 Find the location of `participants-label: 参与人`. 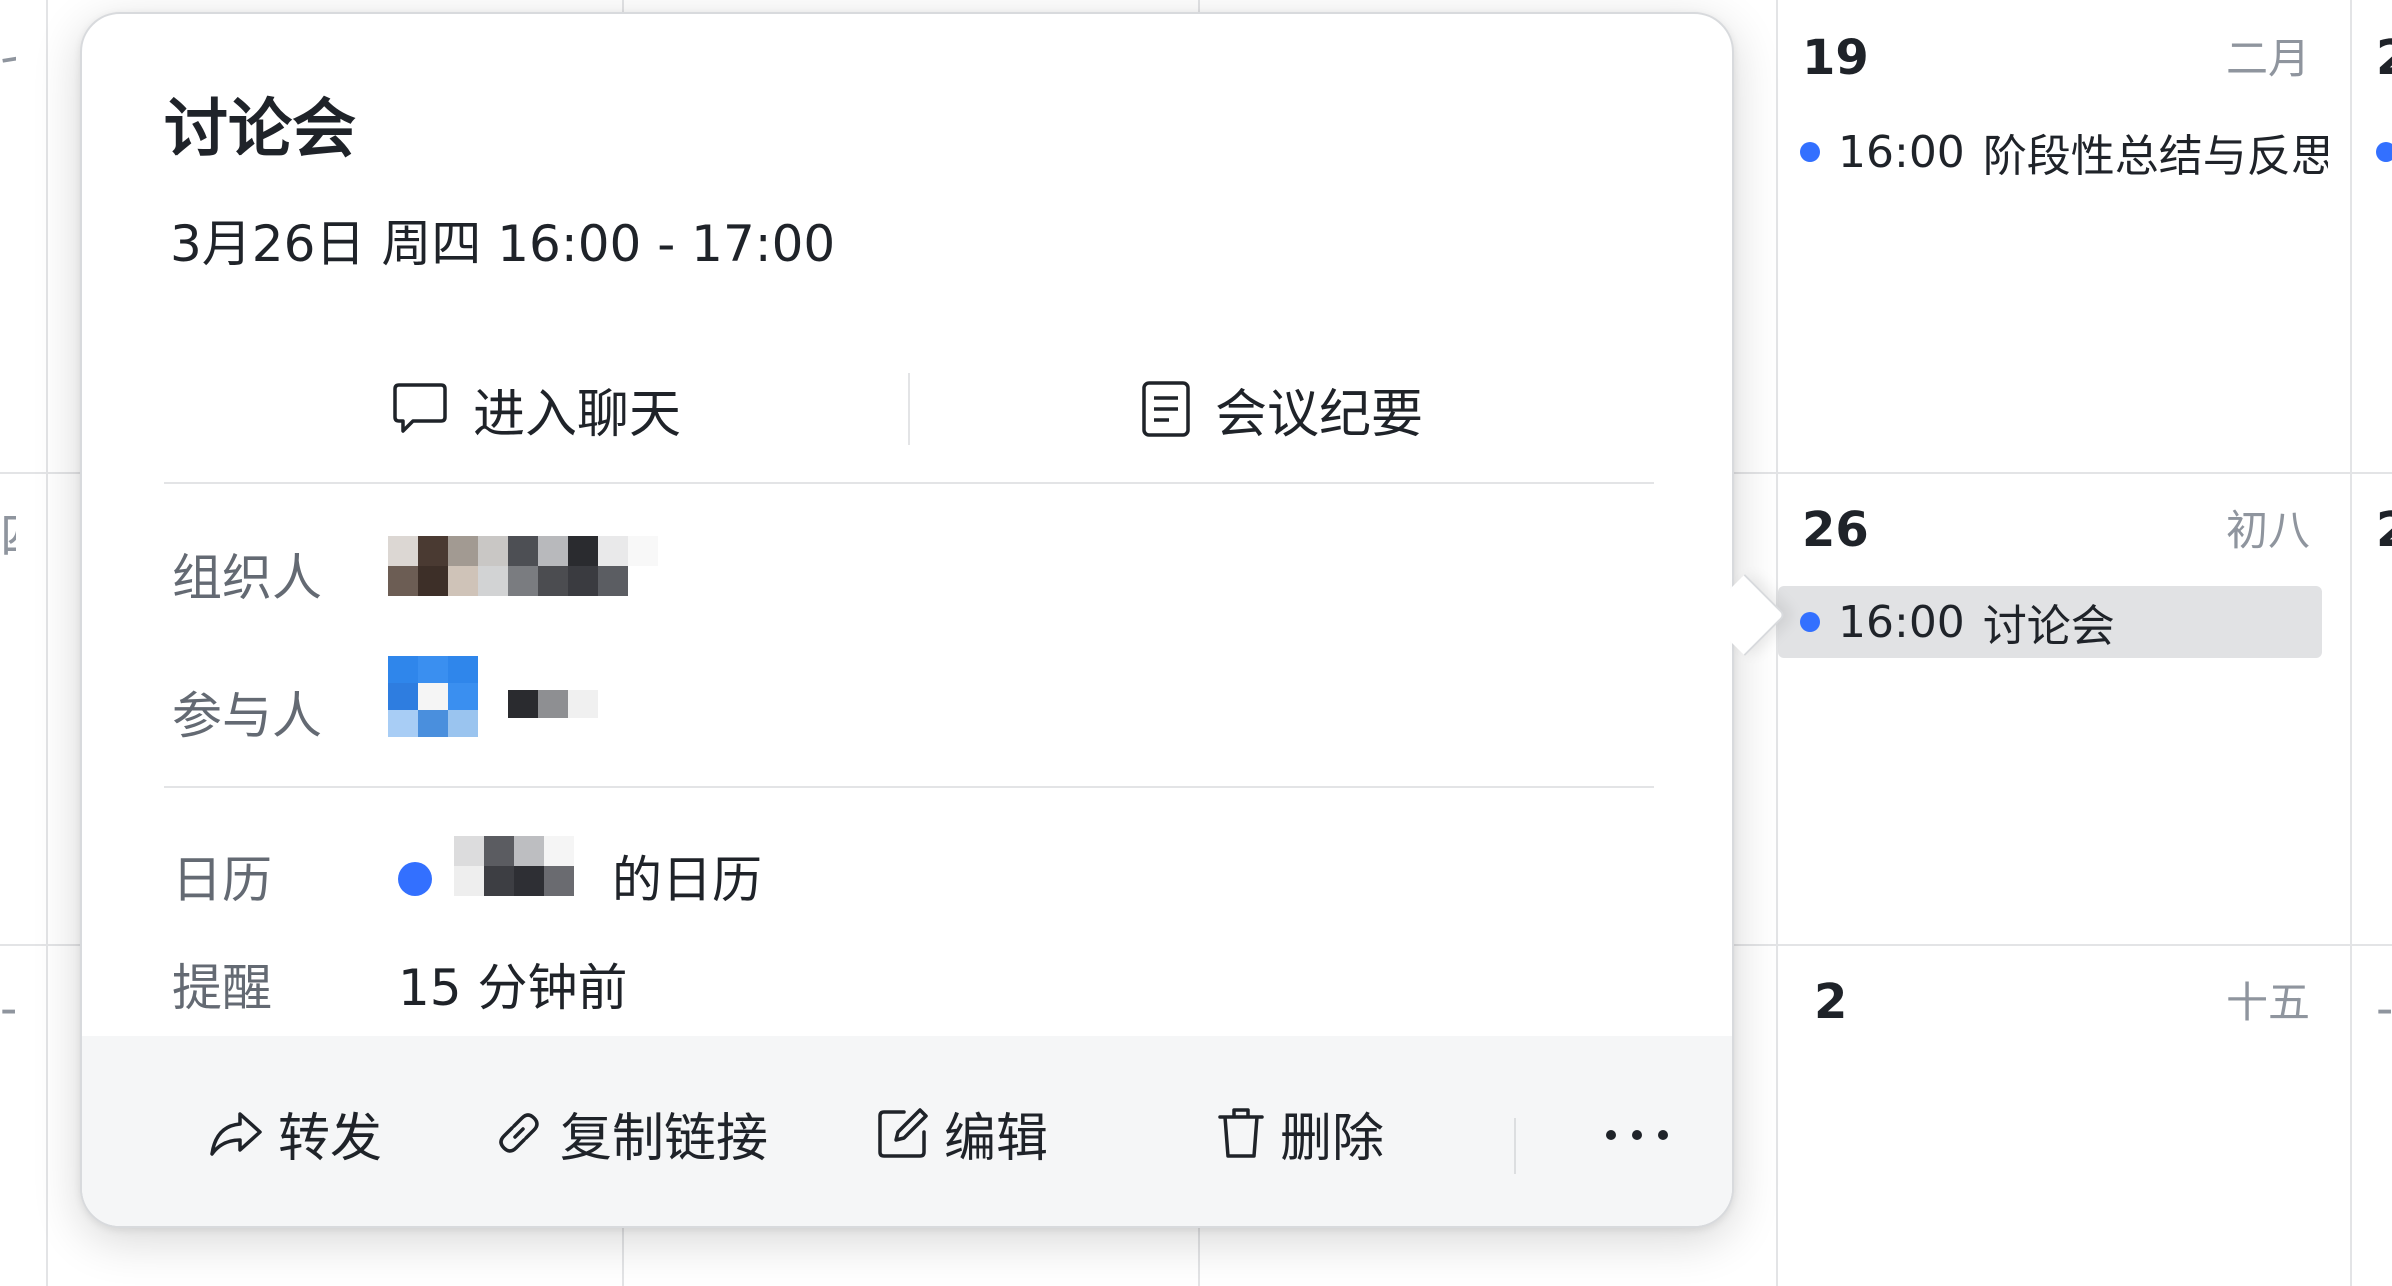

participants-label: 参与人 is located at coordinates (247, 716).